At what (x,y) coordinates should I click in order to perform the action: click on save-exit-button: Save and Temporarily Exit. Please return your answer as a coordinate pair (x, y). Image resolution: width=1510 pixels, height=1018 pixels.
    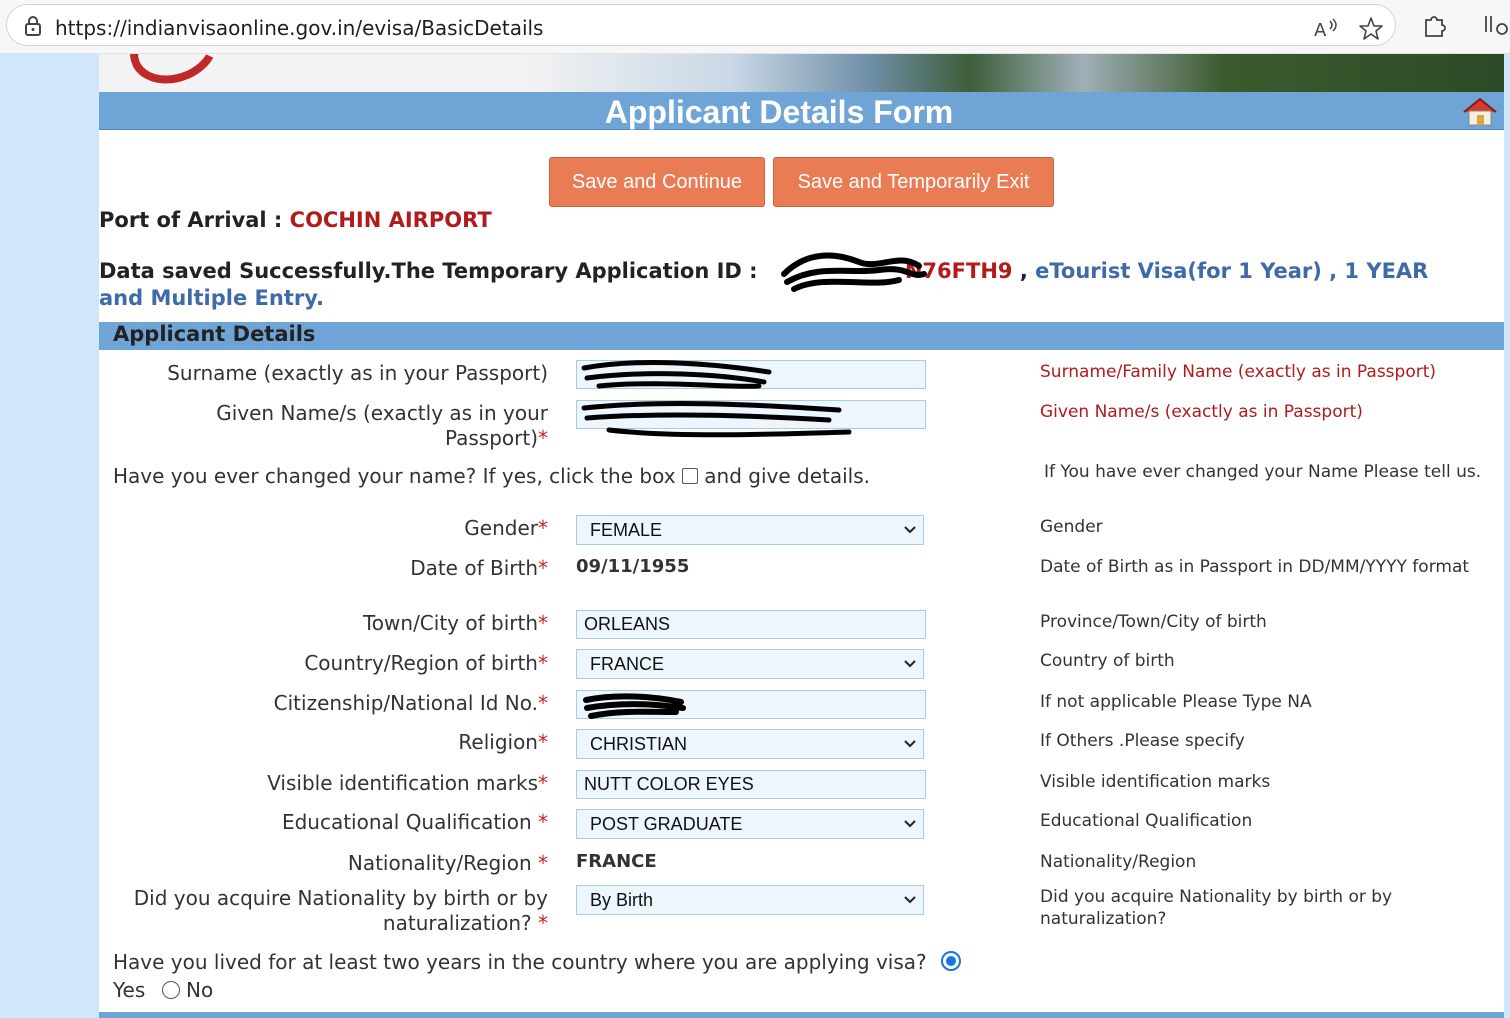
    Looking at the image, I should click on (913, 182).